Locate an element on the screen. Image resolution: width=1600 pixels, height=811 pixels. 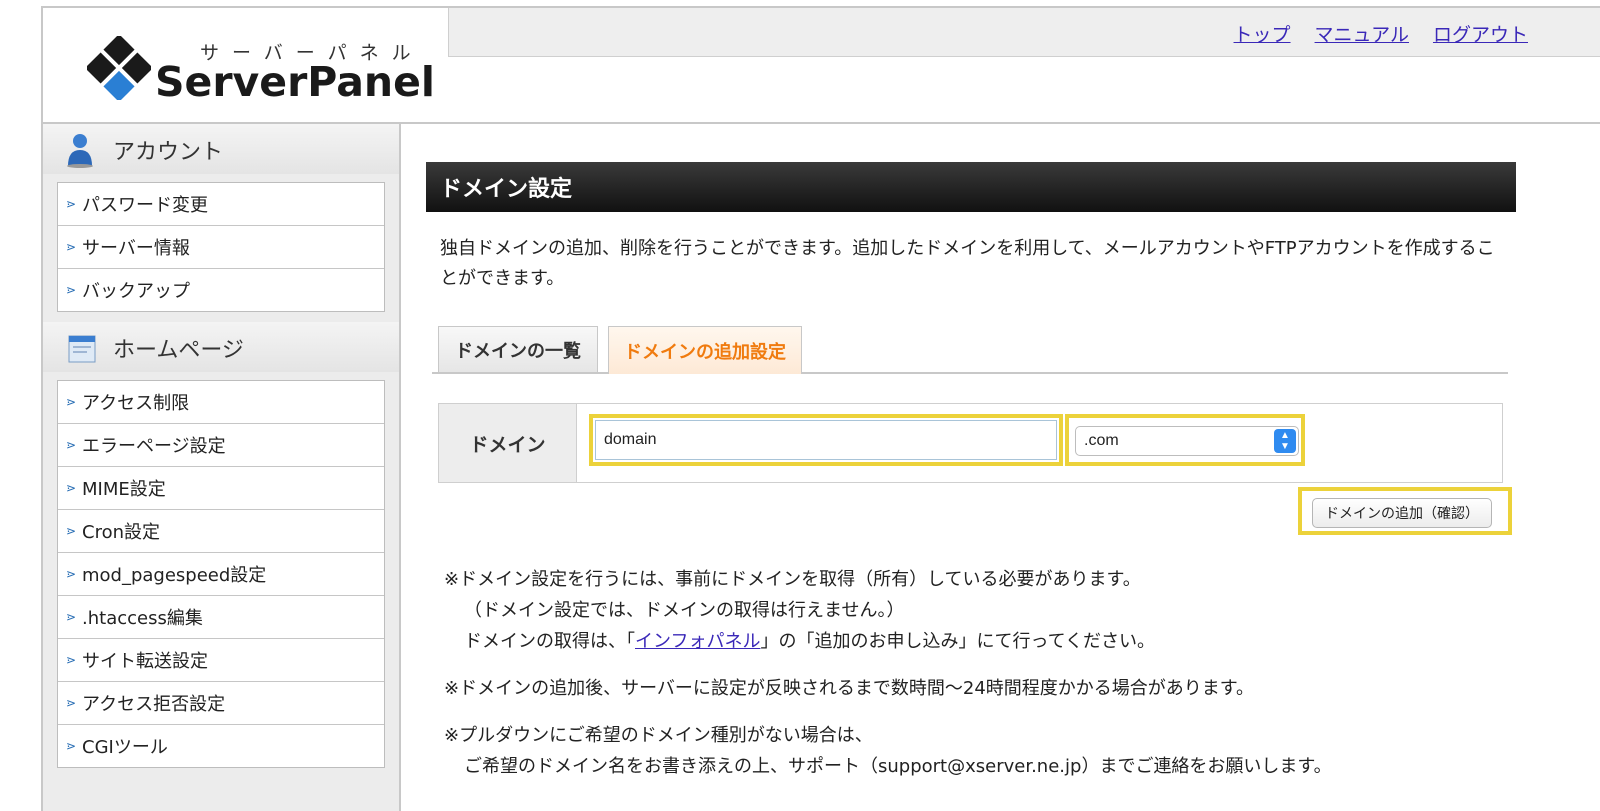
sidebar-item-cron: ⋗ Cron設定 is located at coordinates (221, 531).